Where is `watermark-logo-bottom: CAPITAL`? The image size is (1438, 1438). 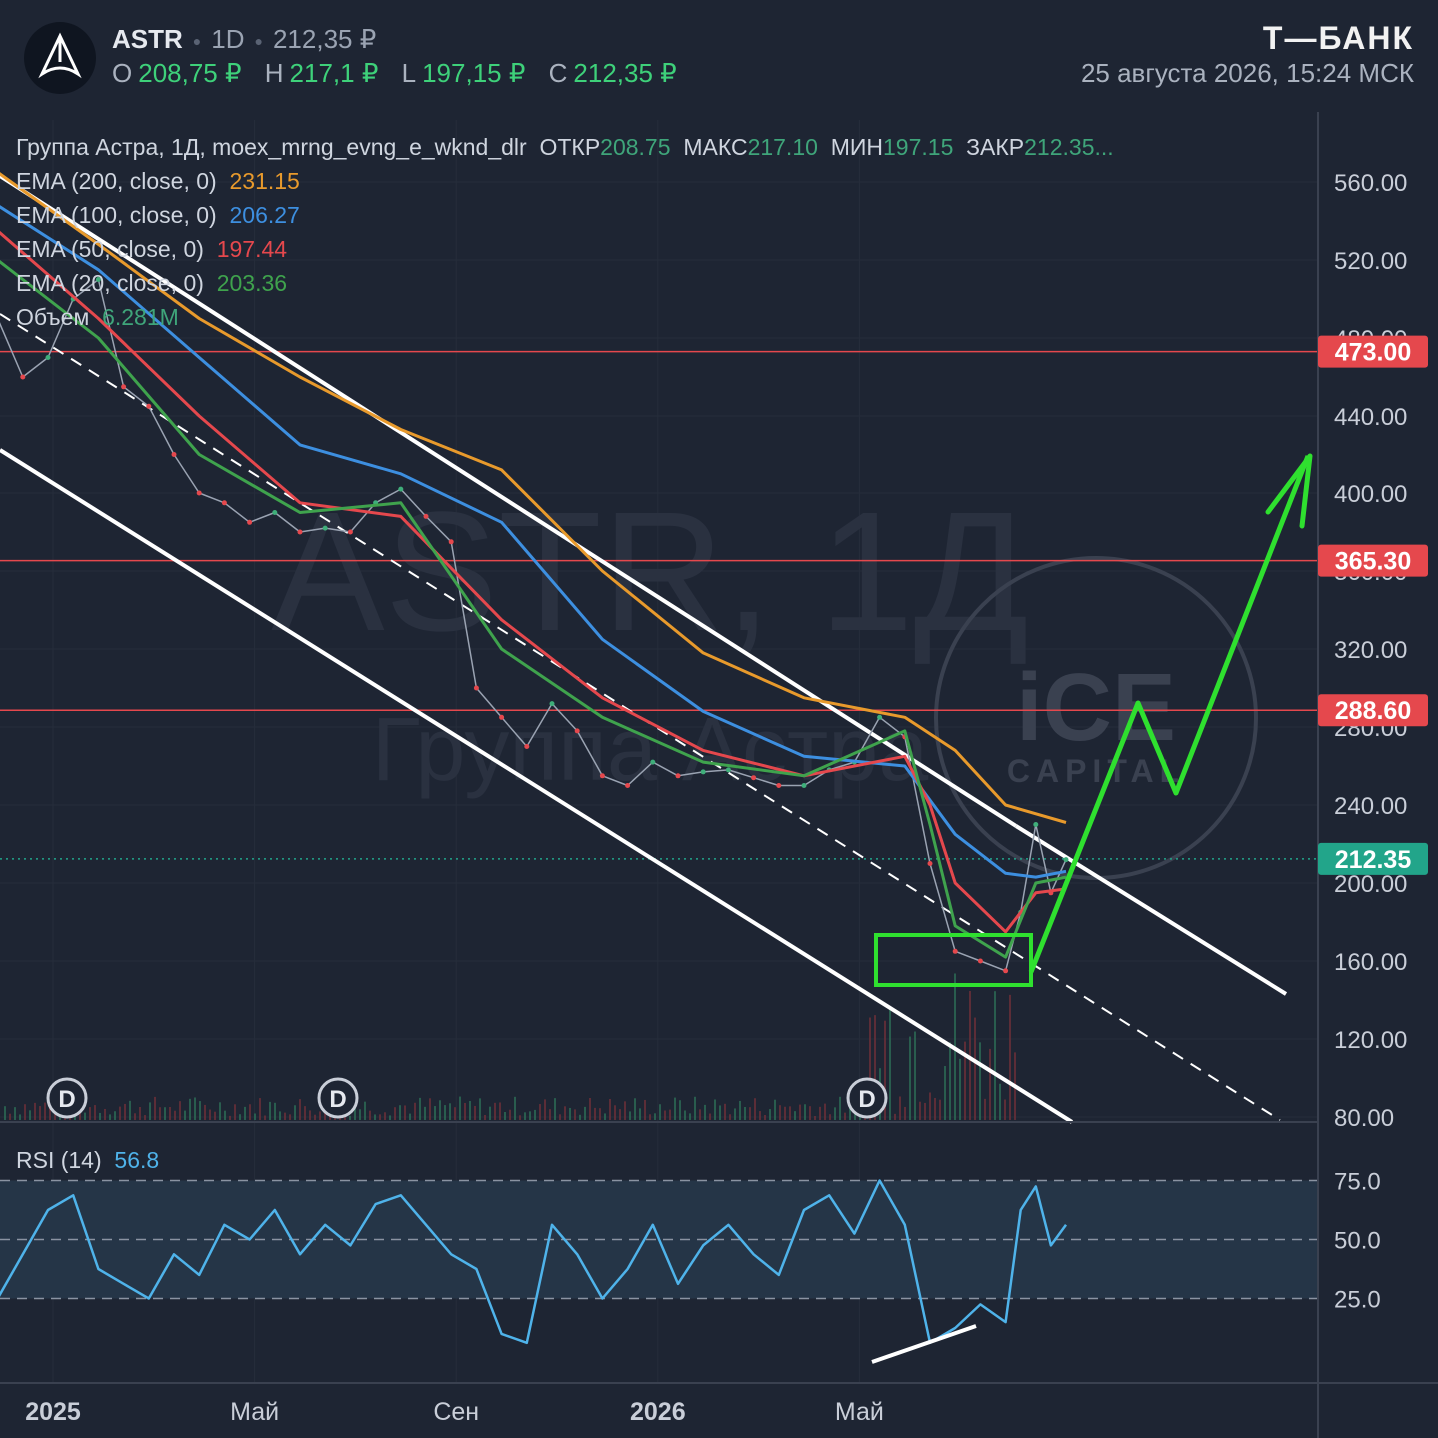
watermark-logo-bottom: CAPITAL is located at coordinates (1096, 771).